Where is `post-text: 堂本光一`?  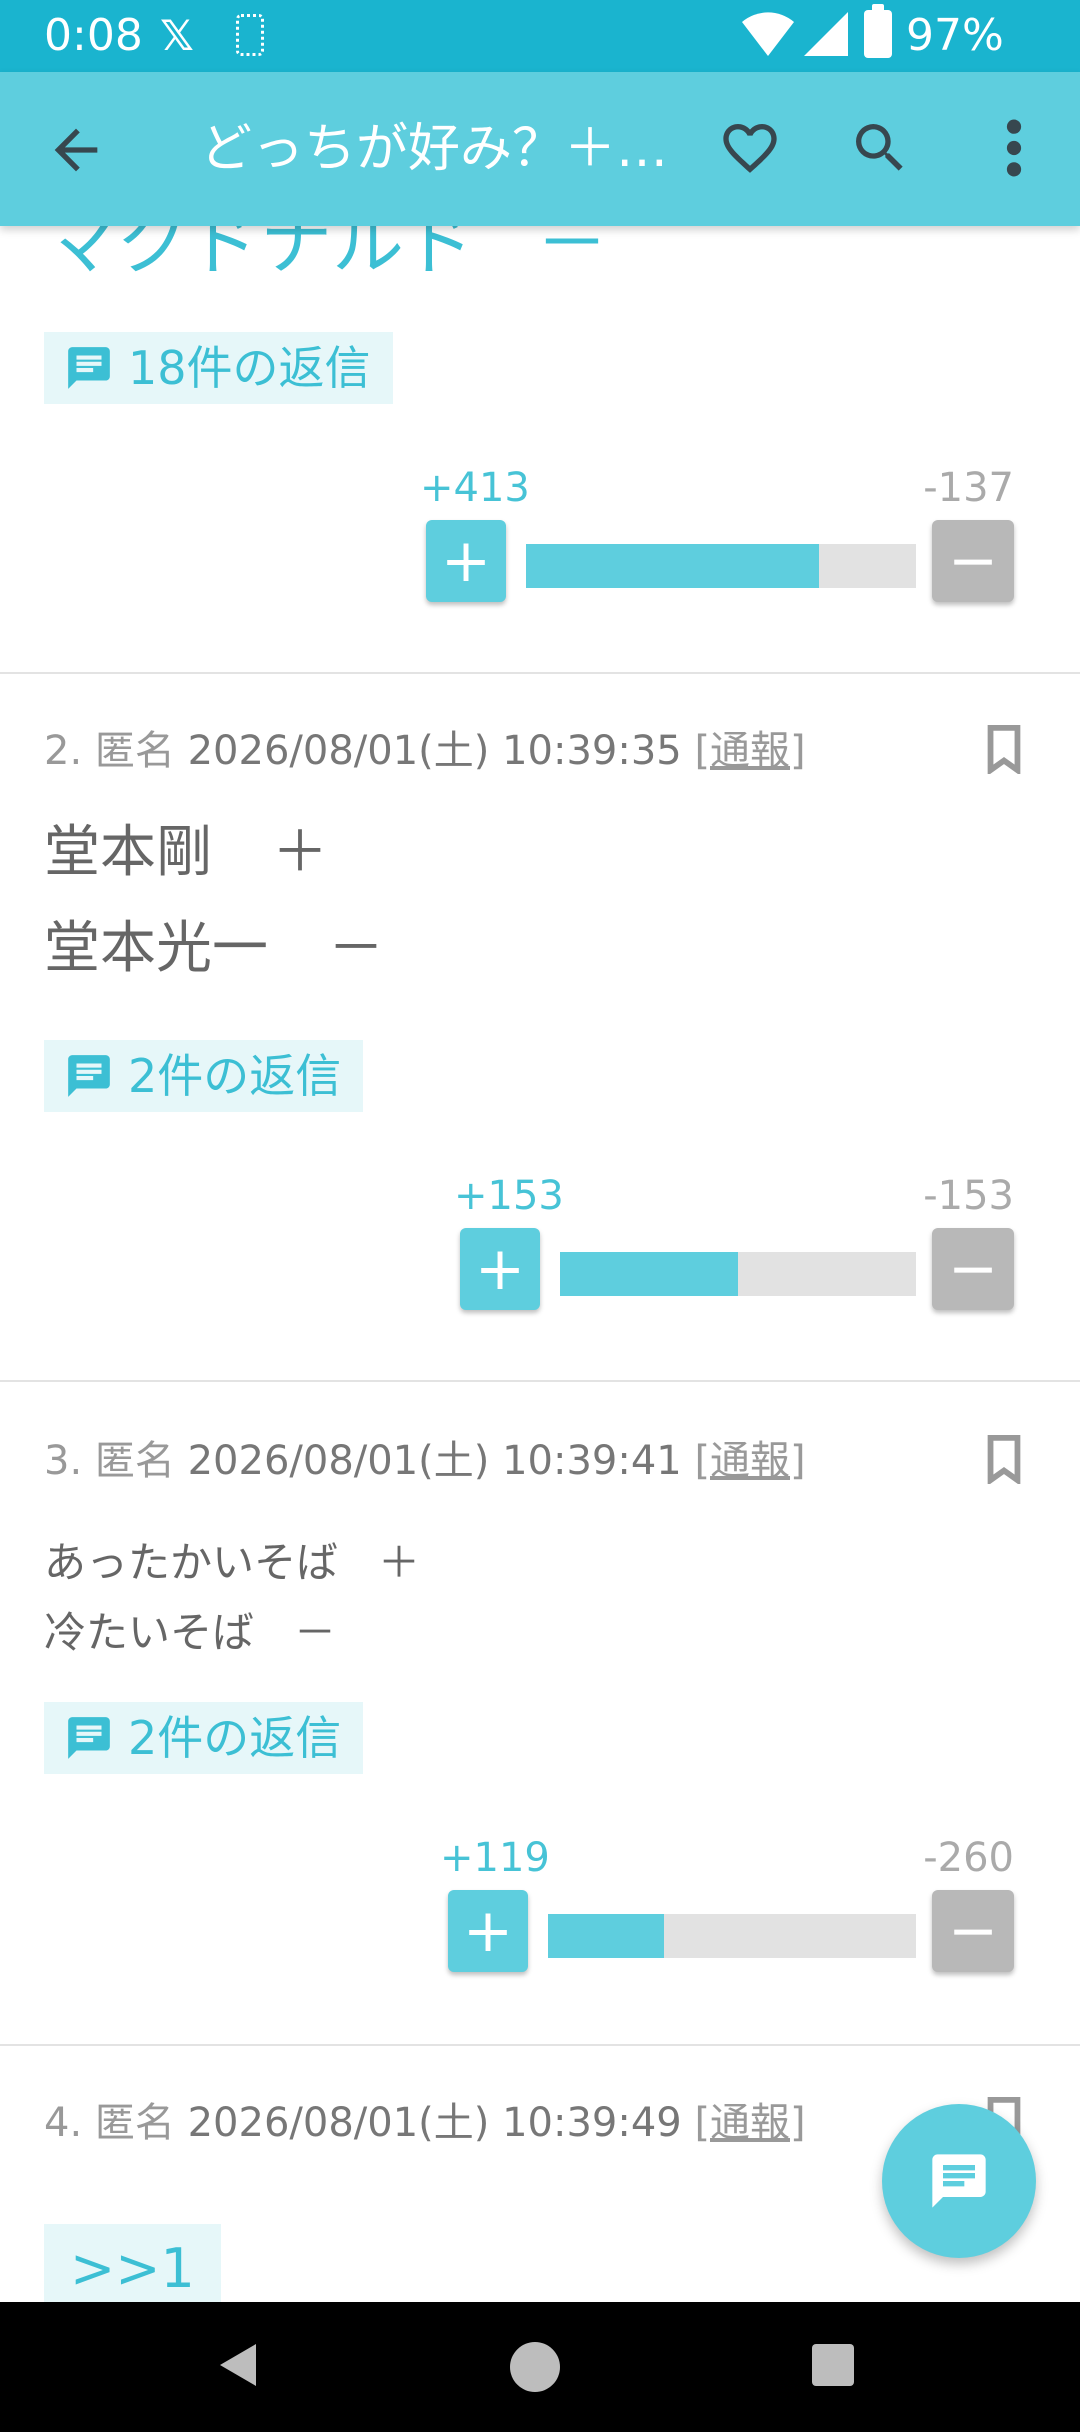 post-text: 堂本光一 is located at coordinates (156, 948).